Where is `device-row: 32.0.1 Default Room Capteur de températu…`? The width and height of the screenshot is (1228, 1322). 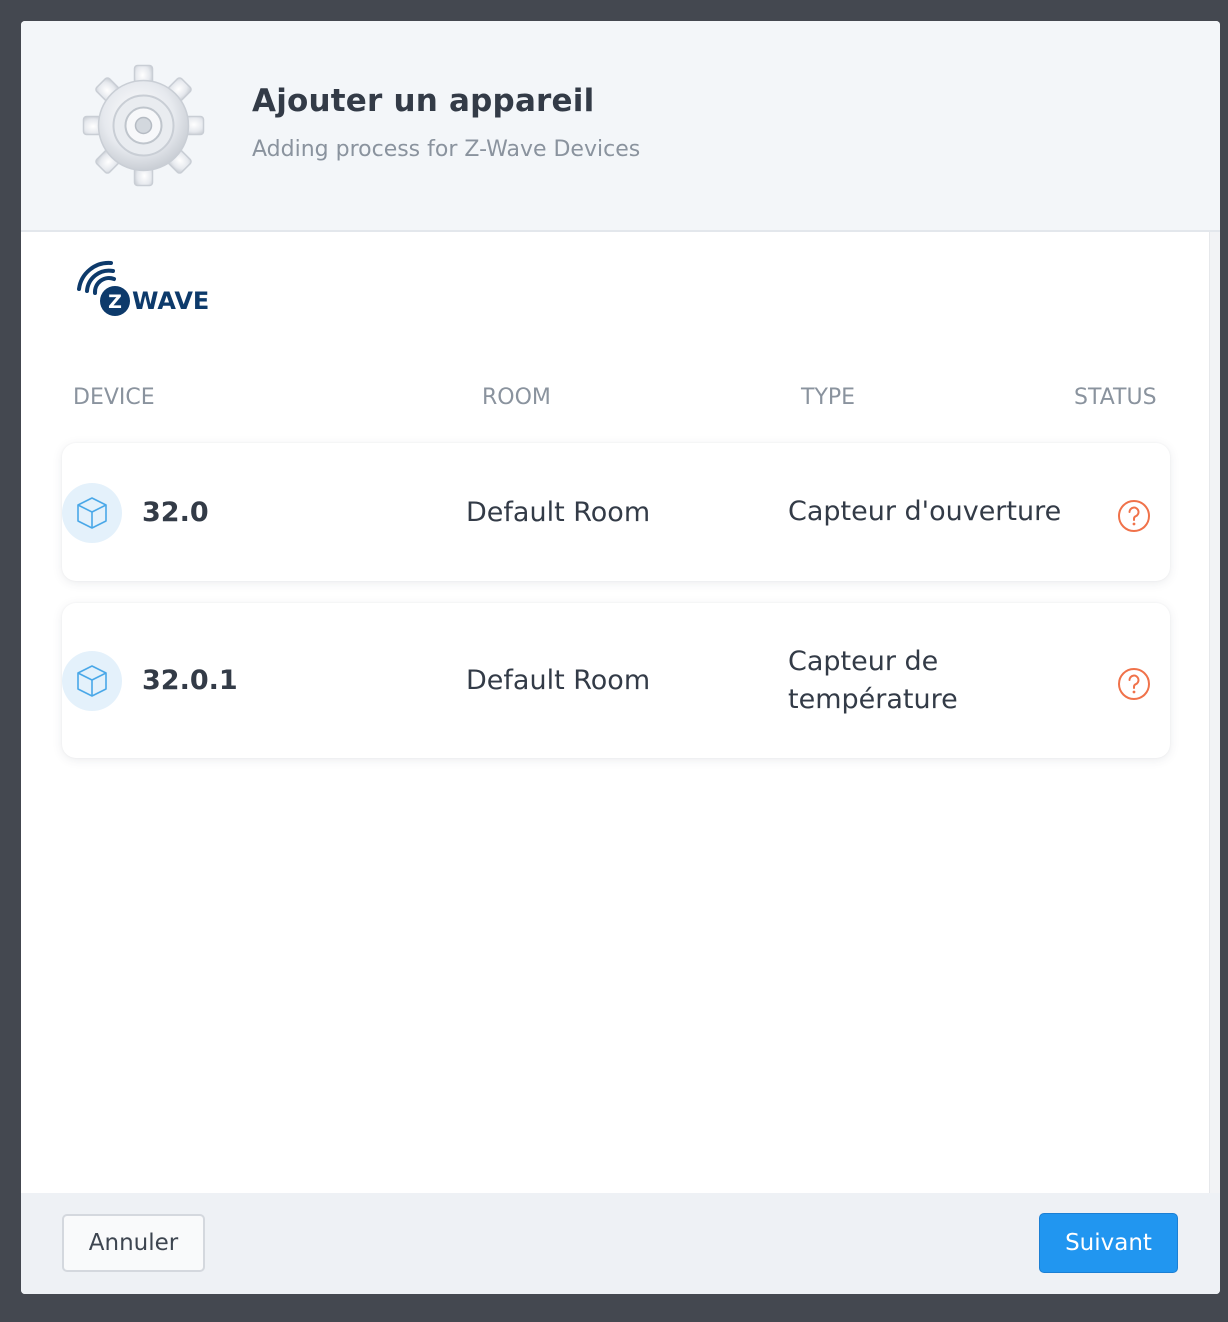
device-row: 32.0.1 Default Room Capteur de températu… is located at coordinates (616, 680).